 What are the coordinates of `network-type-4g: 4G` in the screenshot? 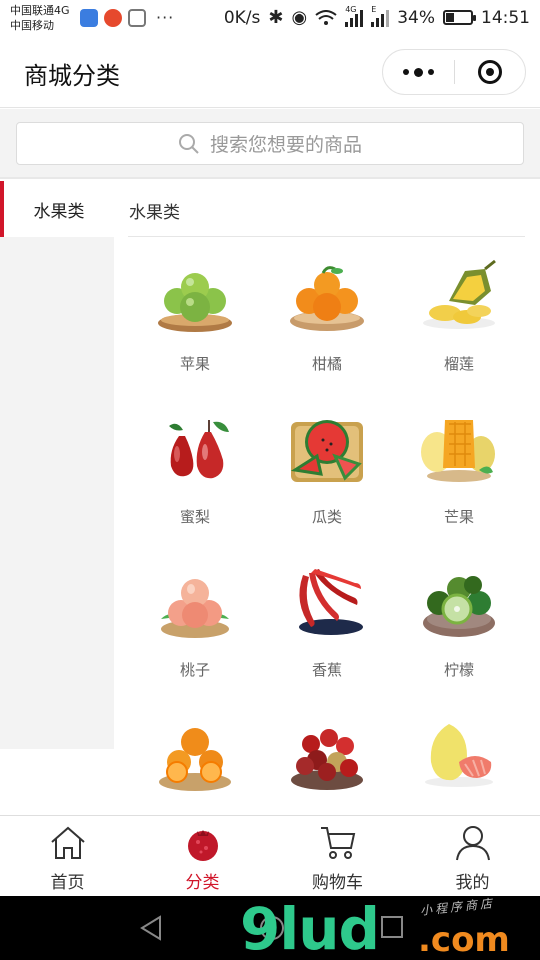 It's located at (351, 9).